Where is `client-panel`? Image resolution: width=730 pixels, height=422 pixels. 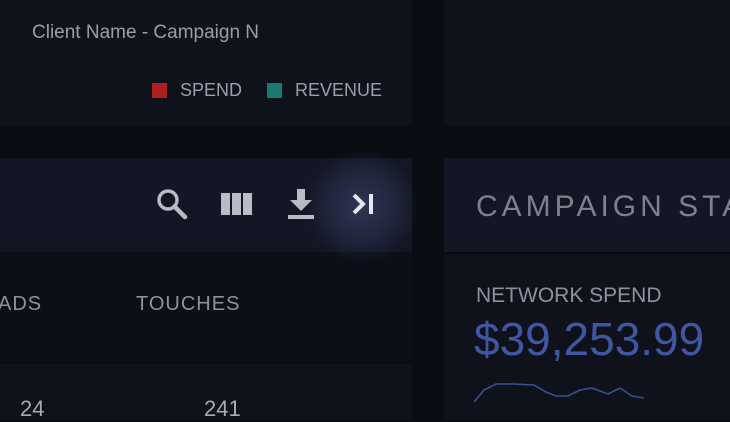 client-panel is located at coordinates (587, 63).